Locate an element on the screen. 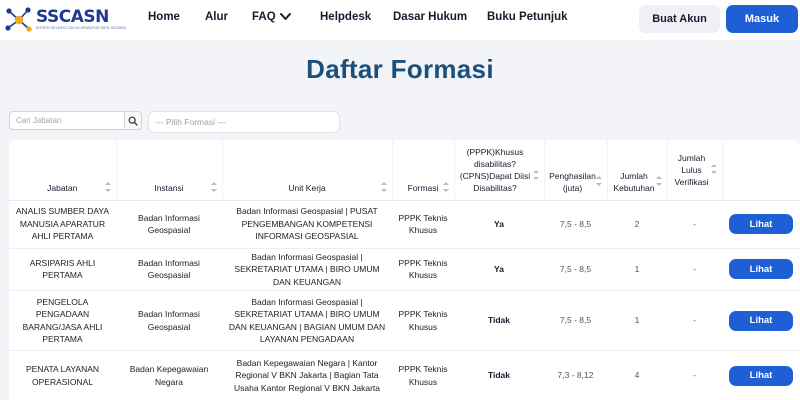 Image resolution: width=800 pixels, height=400 pixels. header-aksi is located at coordinates (761, 170).